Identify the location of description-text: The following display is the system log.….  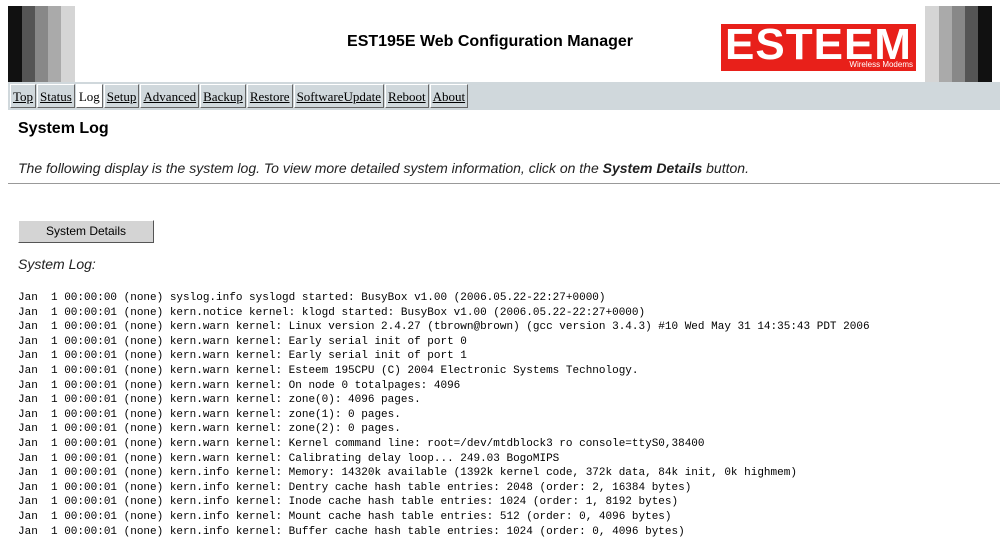
(310, 168).